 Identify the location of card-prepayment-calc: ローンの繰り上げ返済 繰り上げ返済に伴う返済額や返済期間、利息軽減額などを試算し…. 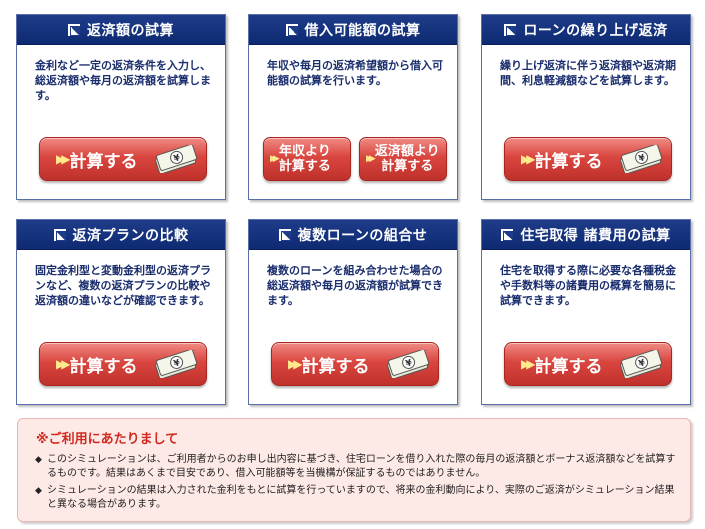
(586, 107).